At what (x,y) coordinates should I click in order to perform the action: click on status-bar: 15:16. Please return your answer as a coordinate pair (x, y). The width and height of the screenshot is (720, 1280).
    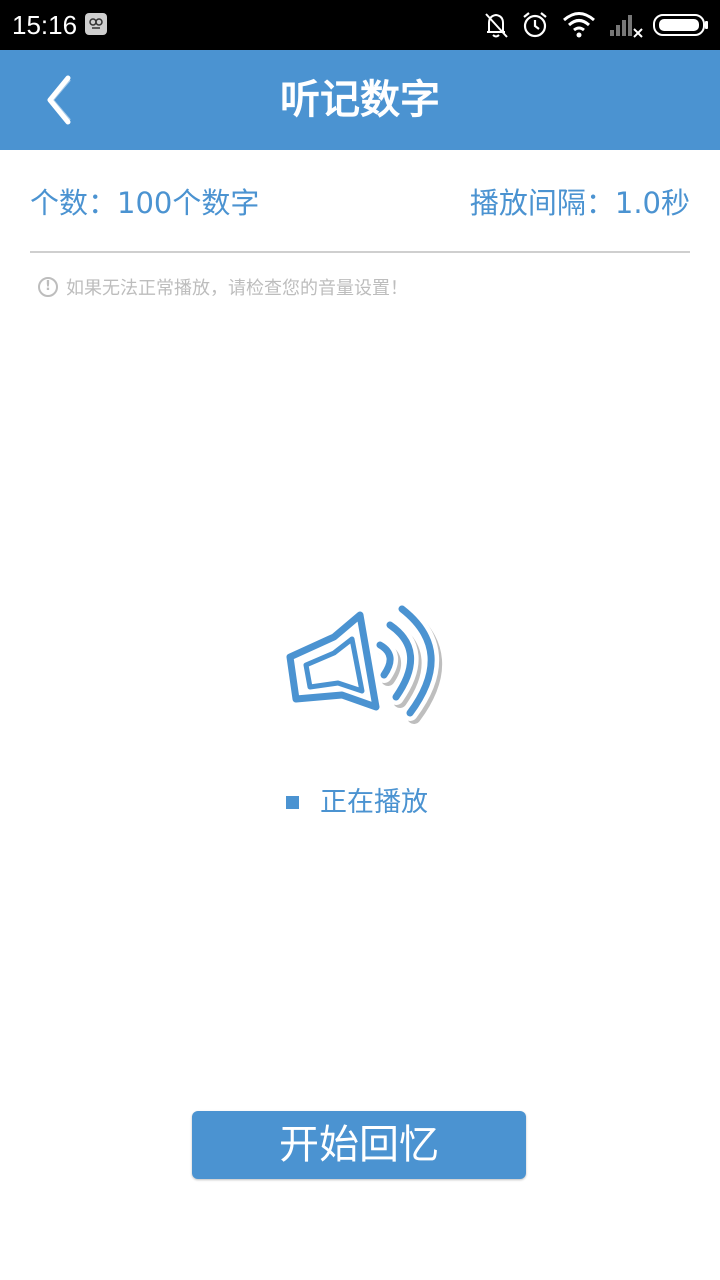
    Looking at the image, I should click on (360, 25).